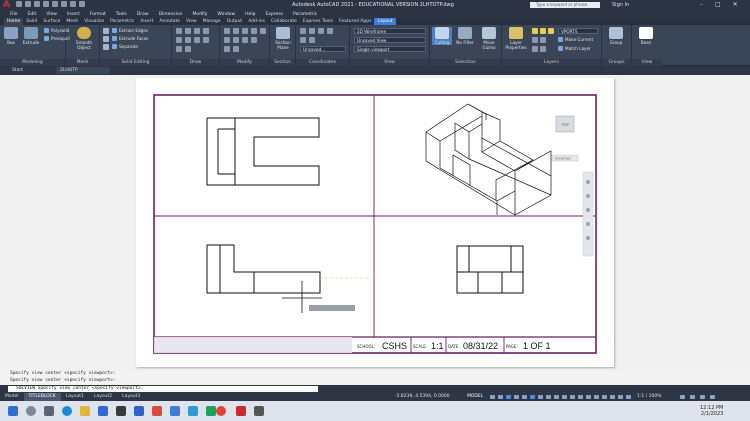 The width and height of the screenshot is (750, 421). I want to click on front-view-shape, so click(263, 269).